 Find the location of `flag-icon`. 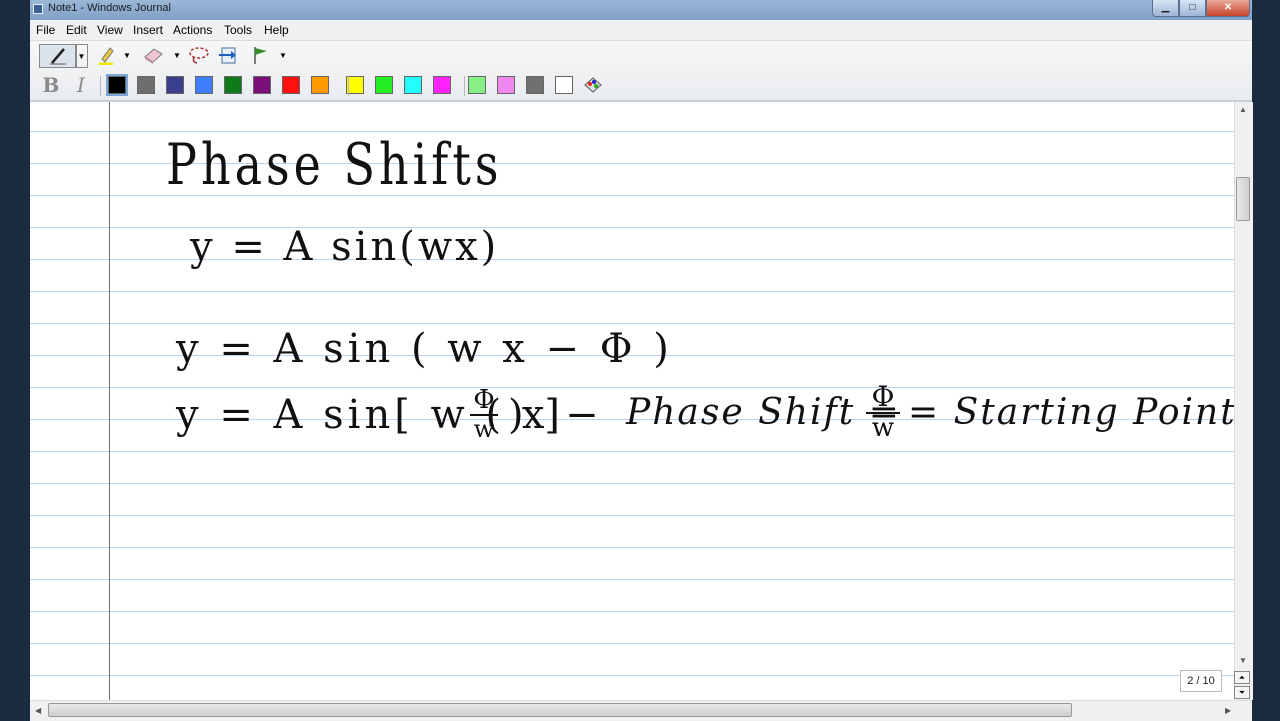

flag-icon is located at coordinates (260, 55).